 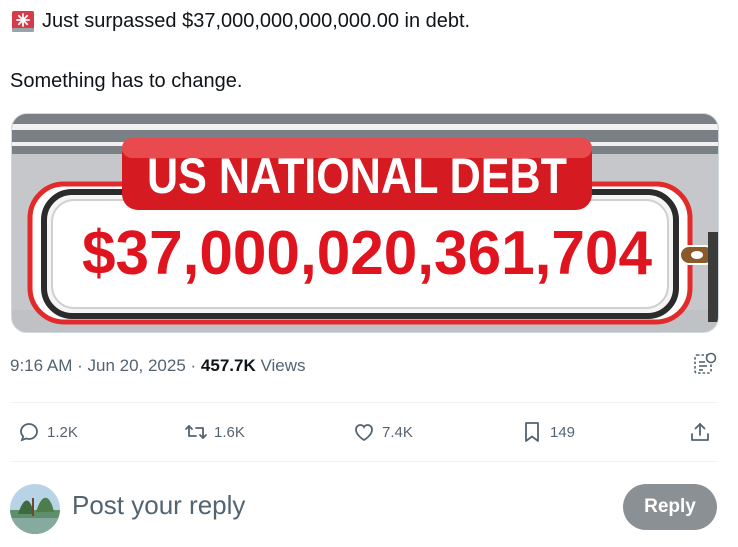 What do you see at coordinates (397, 432) in the screenshot?
I see `like-count: 7.4K` at bounding box center [397, 432].